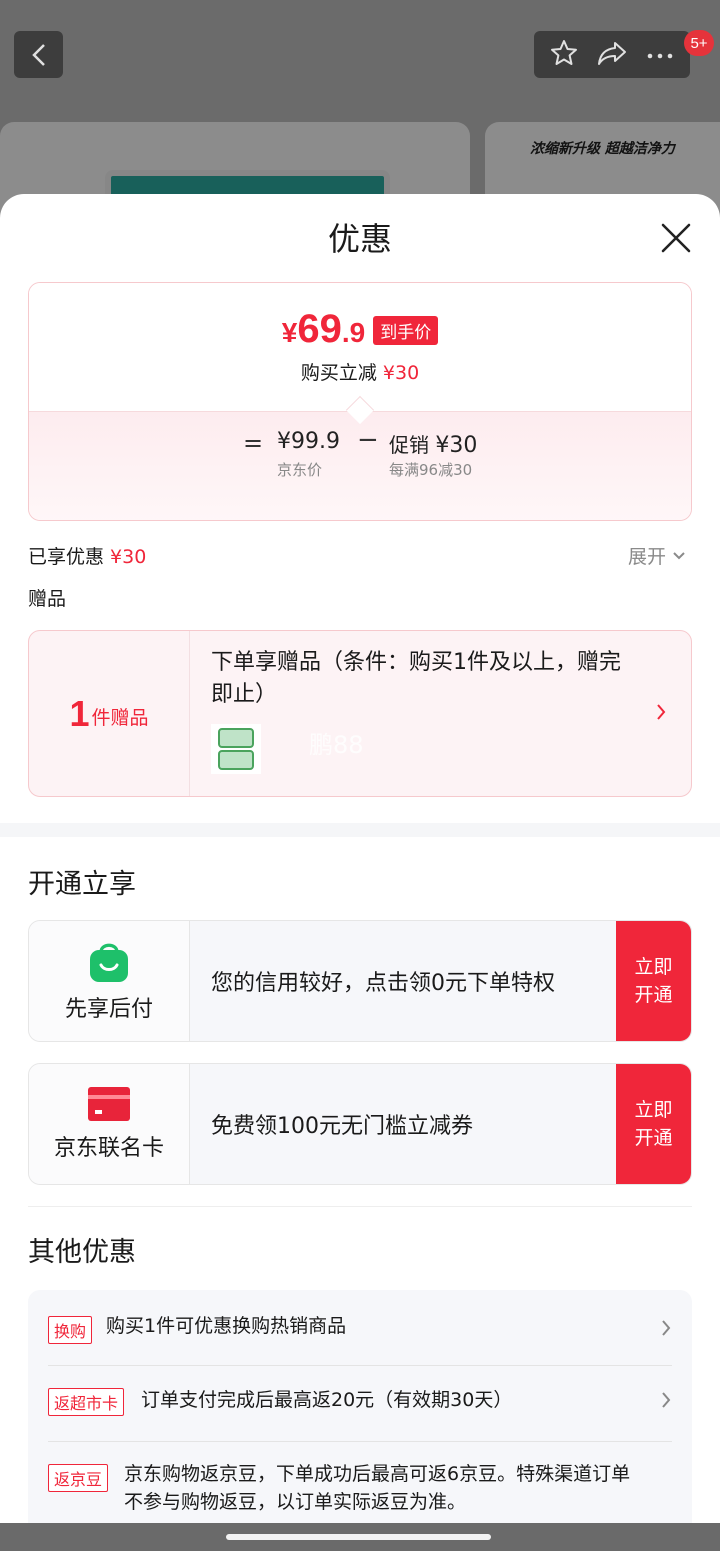  What do you see at coordinates (456, 445) in the screenshot?
I see `promo-amount: ¥30` at bounding box center [456, 445].